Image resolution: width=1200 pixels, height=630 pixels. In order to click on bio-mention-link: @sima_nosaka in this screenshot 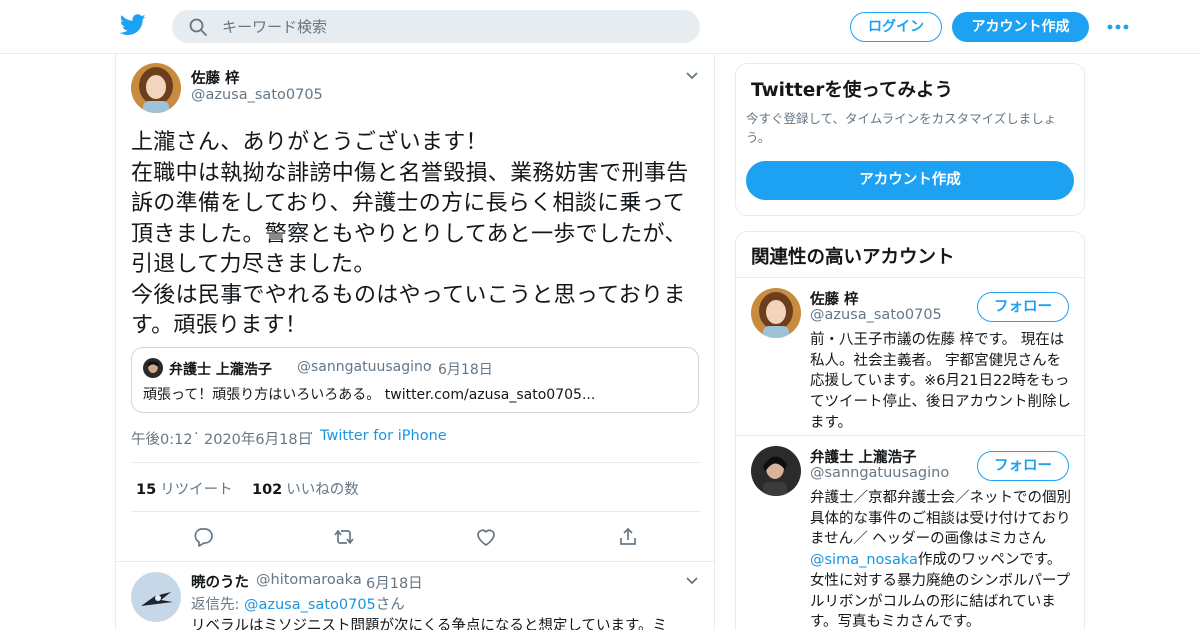, I will do `click(864, 560)`.